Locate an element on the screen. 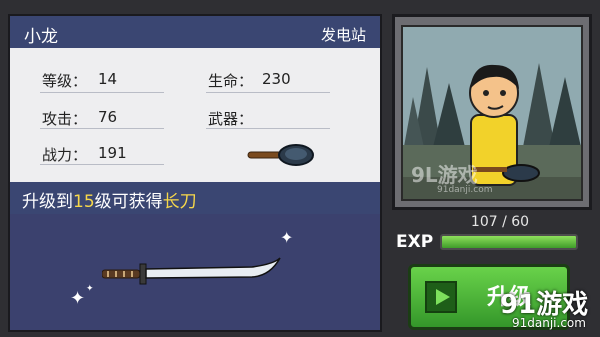 This screenshot has height=337, width=600. power-label: 战力： is located at coordinates (65, 155).